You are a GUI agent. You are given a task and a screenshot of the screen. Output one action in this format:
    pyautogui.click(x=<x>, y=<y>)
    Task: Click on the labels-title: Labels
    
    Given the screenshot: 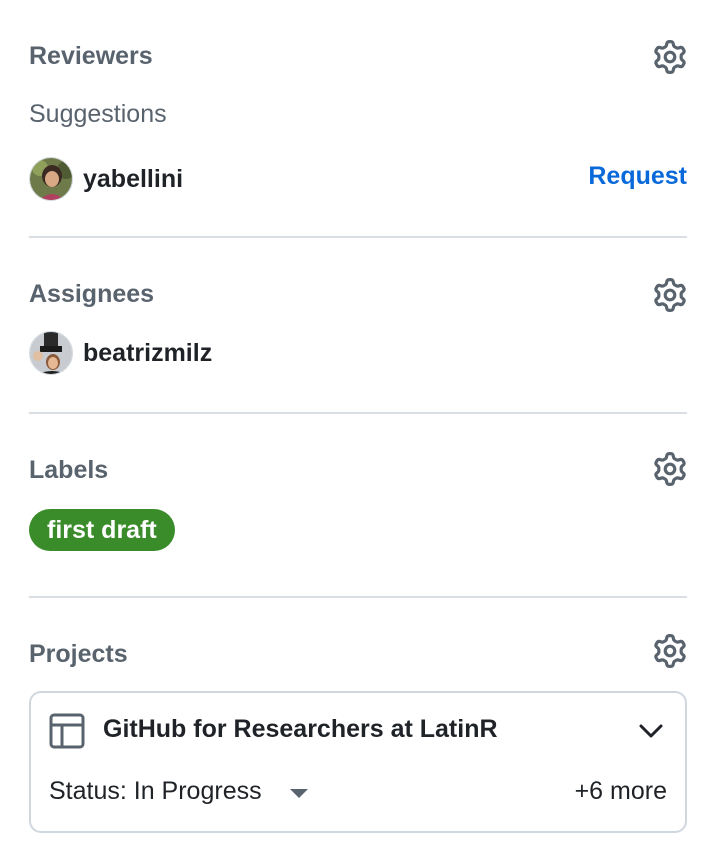 What is the action you would take?
    pyautogui.click(x=69, y=470)
    